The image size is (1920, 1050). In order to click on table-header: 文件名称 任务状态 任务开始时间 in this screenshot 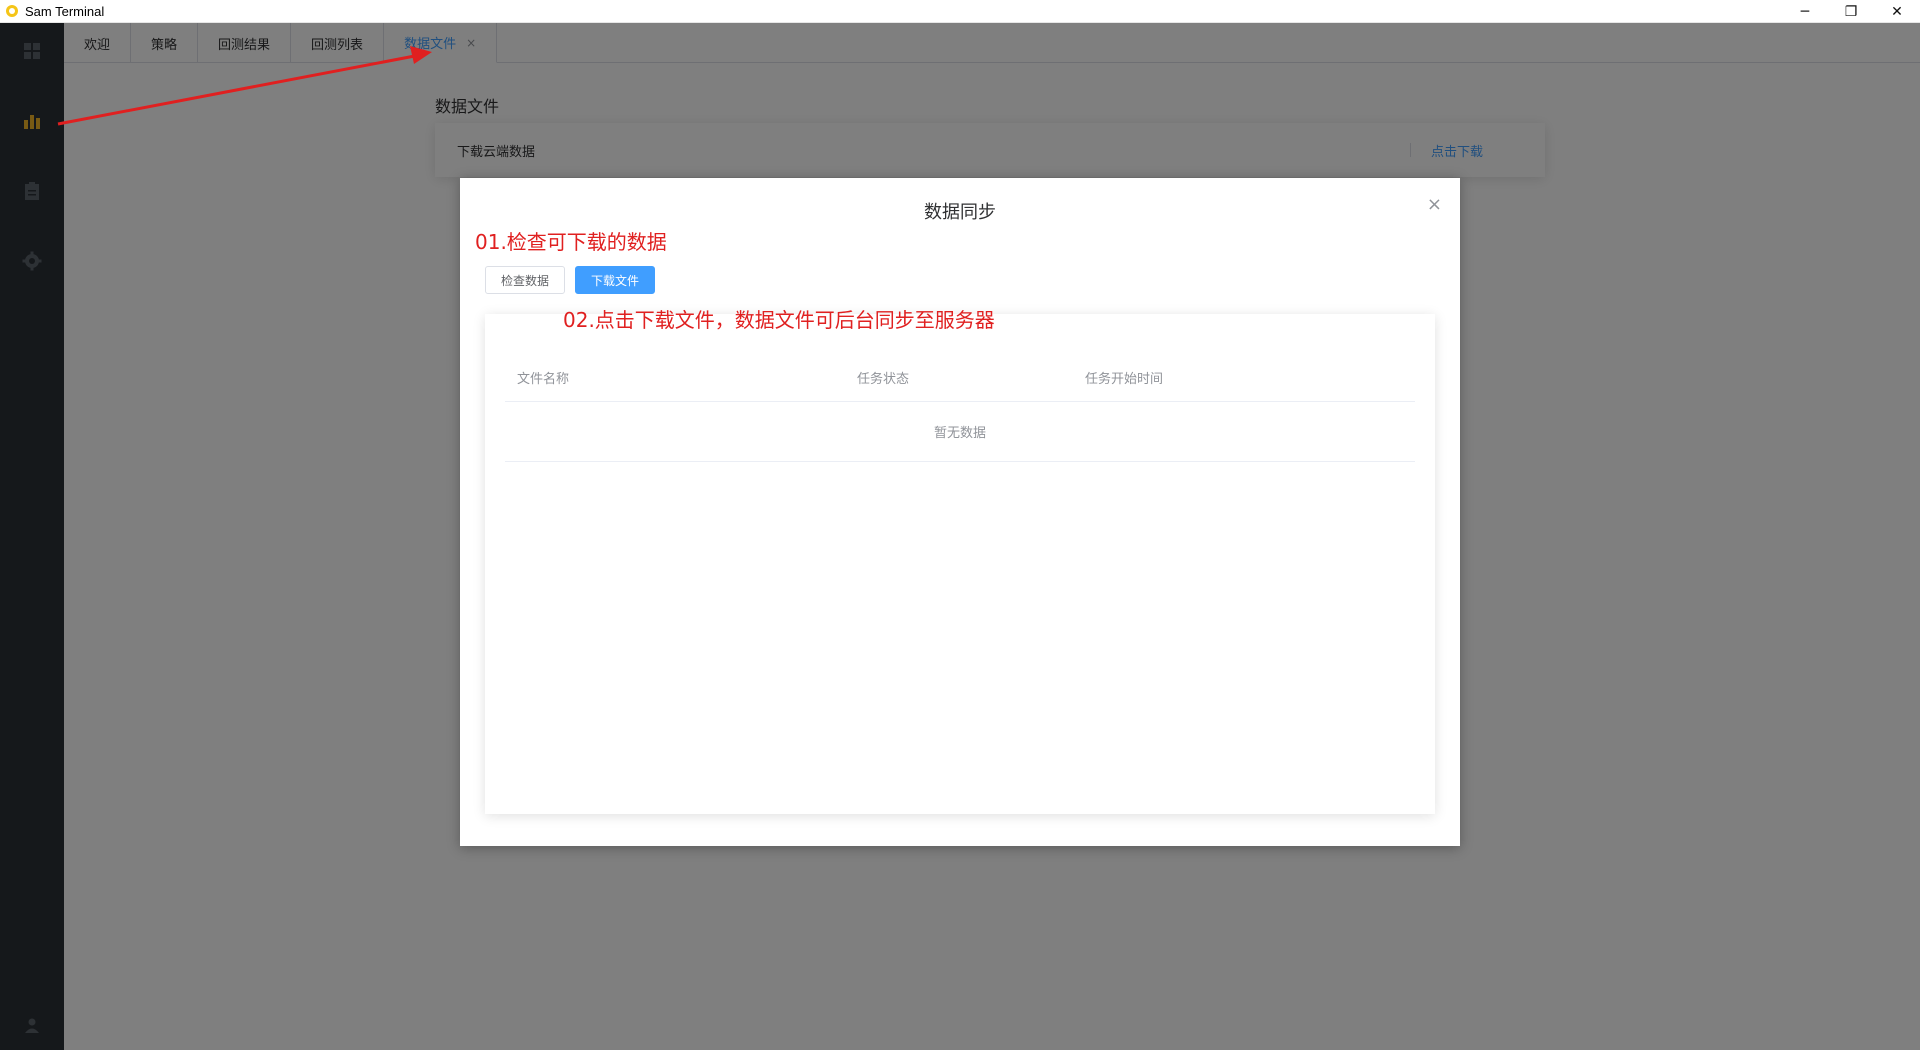, I will do `click(960, 378)`.